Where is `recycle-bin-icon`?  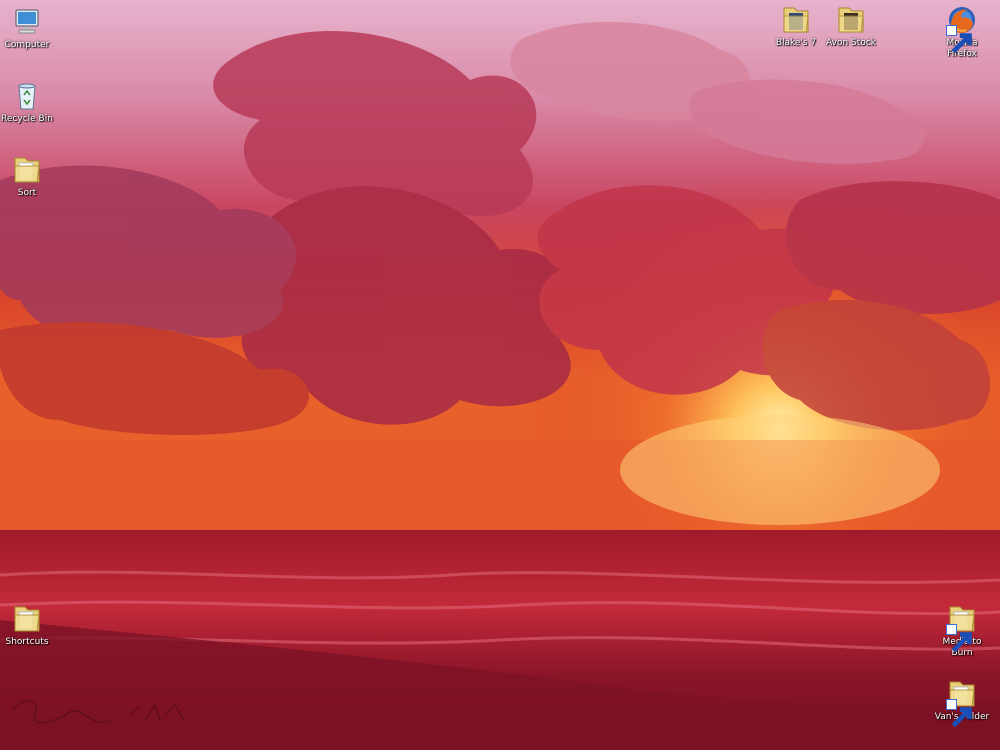 recycle-bin-icon is located at coordinates (27, 96).